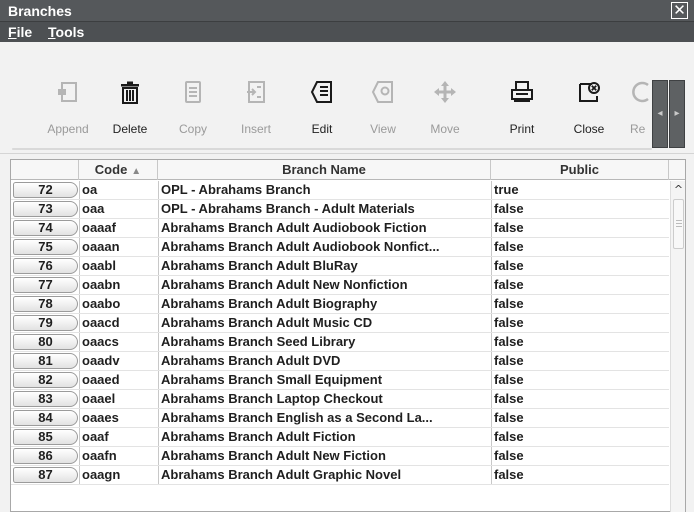 The image size is (694, 512). Describe the element at coordinates (678, 224) in the screenshot. I see `scroll-thumb` at that location.